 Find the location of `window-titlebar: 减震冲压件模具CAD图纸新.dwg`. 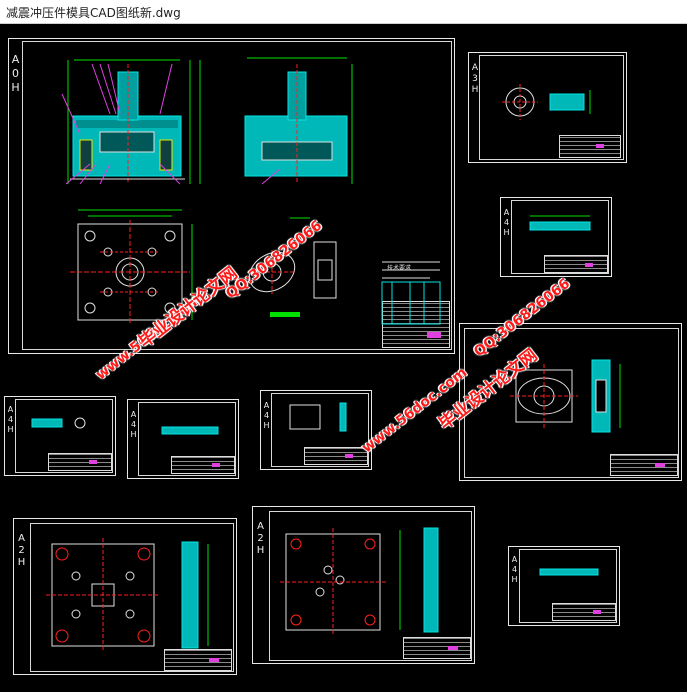

window-titlebar: 减震冲压件模具CAD图纸新.dwg is located at coordinates (343, 12).